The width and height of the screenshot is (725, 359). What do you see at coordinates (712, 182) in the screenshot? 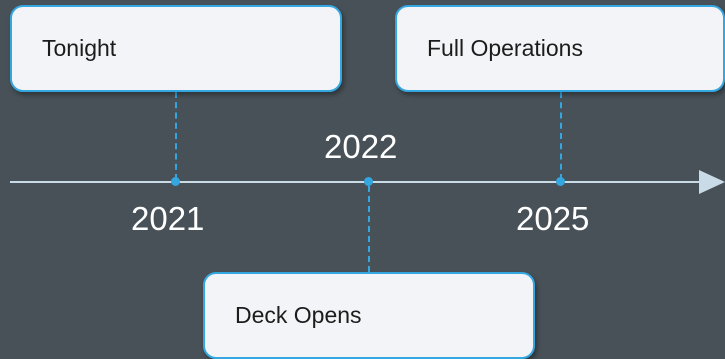
I see `arrow-right-icon` at bounding box center [712, 182].